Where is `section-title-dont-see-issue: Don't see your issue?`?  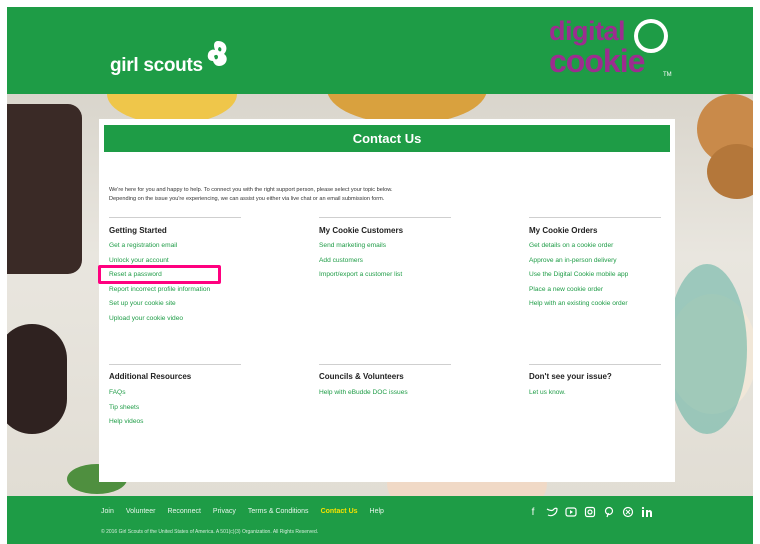
section-title-dont-see-issue: Don't see your issue? is located at coordinates (570, 376).